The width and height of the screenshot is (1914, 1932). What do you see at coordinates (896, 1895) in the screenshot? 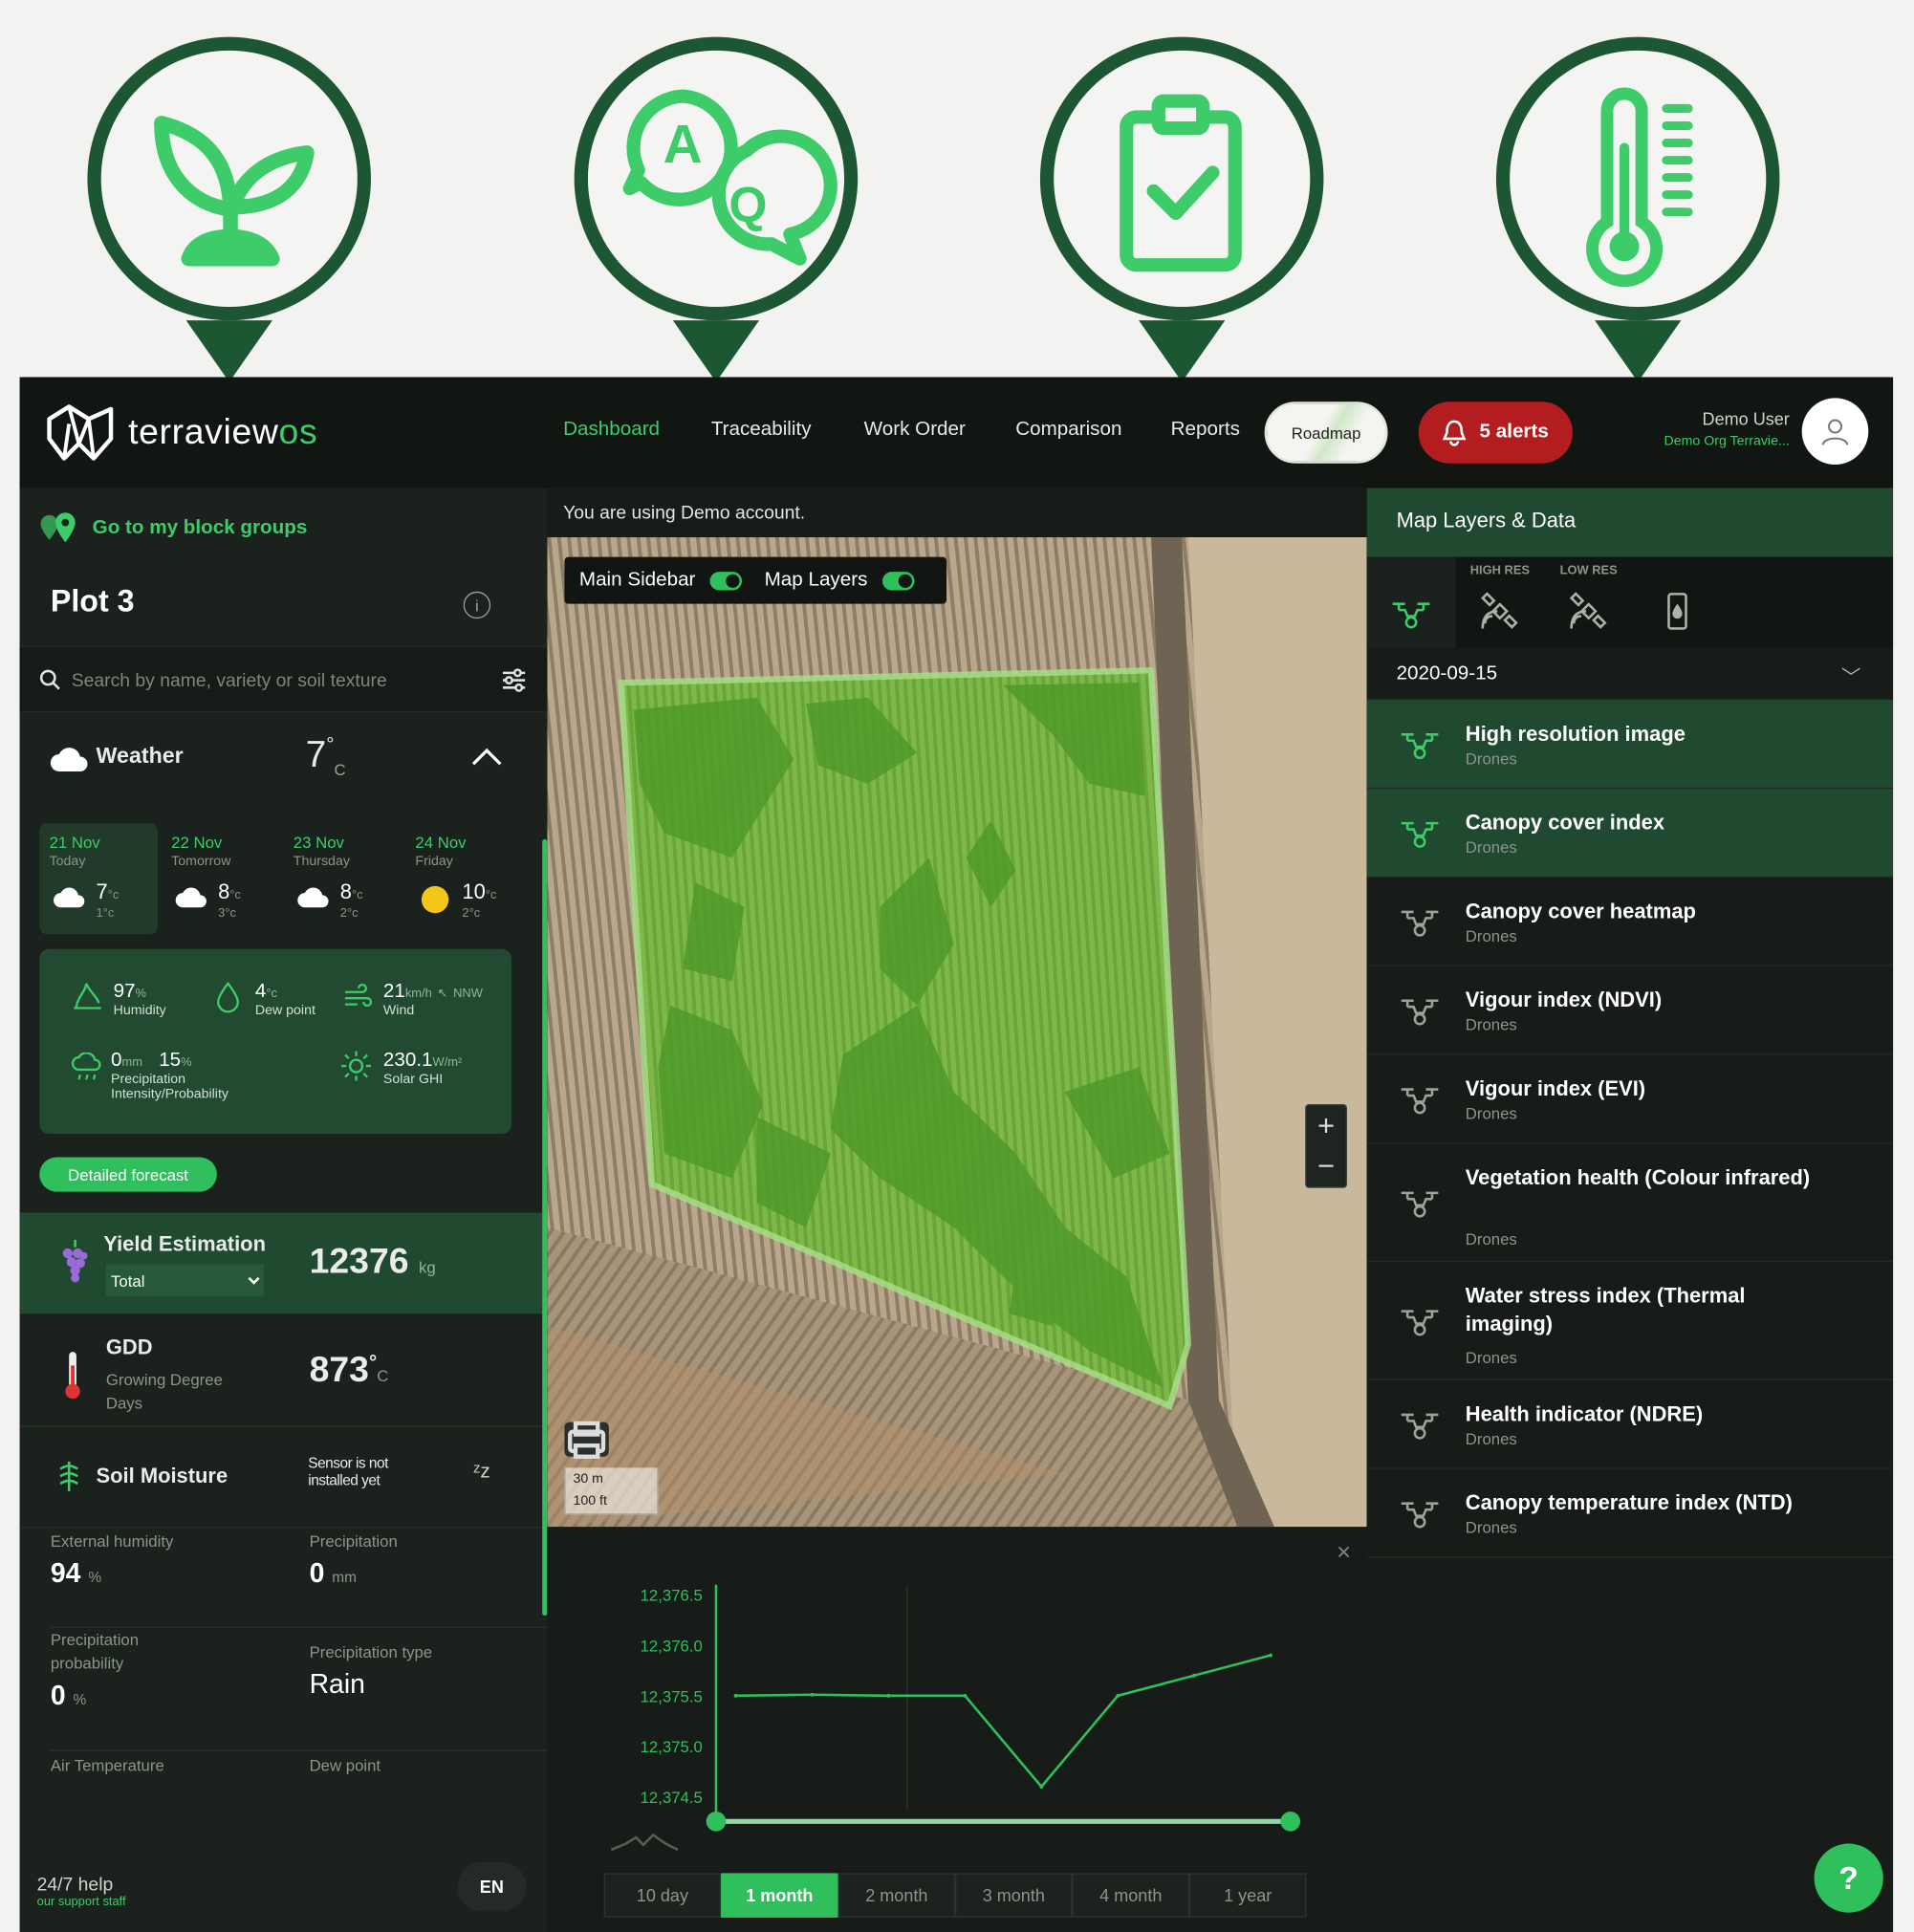
I see `range-2-month: 2 month` at bounding box center [896, 1895].